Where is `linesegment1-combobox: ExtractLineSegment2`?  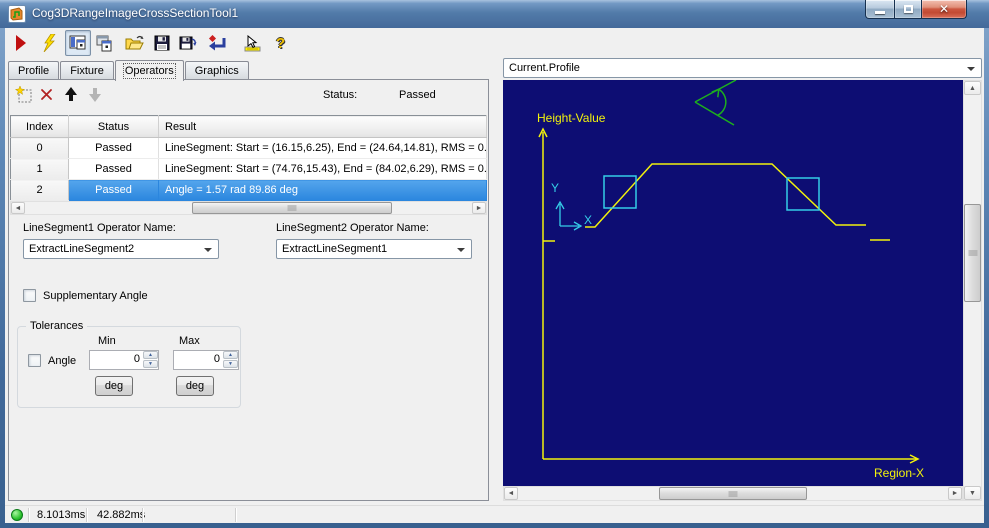
linesegment1-combobox: ExtractLineSegment2 is located at coordinates (121, 249).